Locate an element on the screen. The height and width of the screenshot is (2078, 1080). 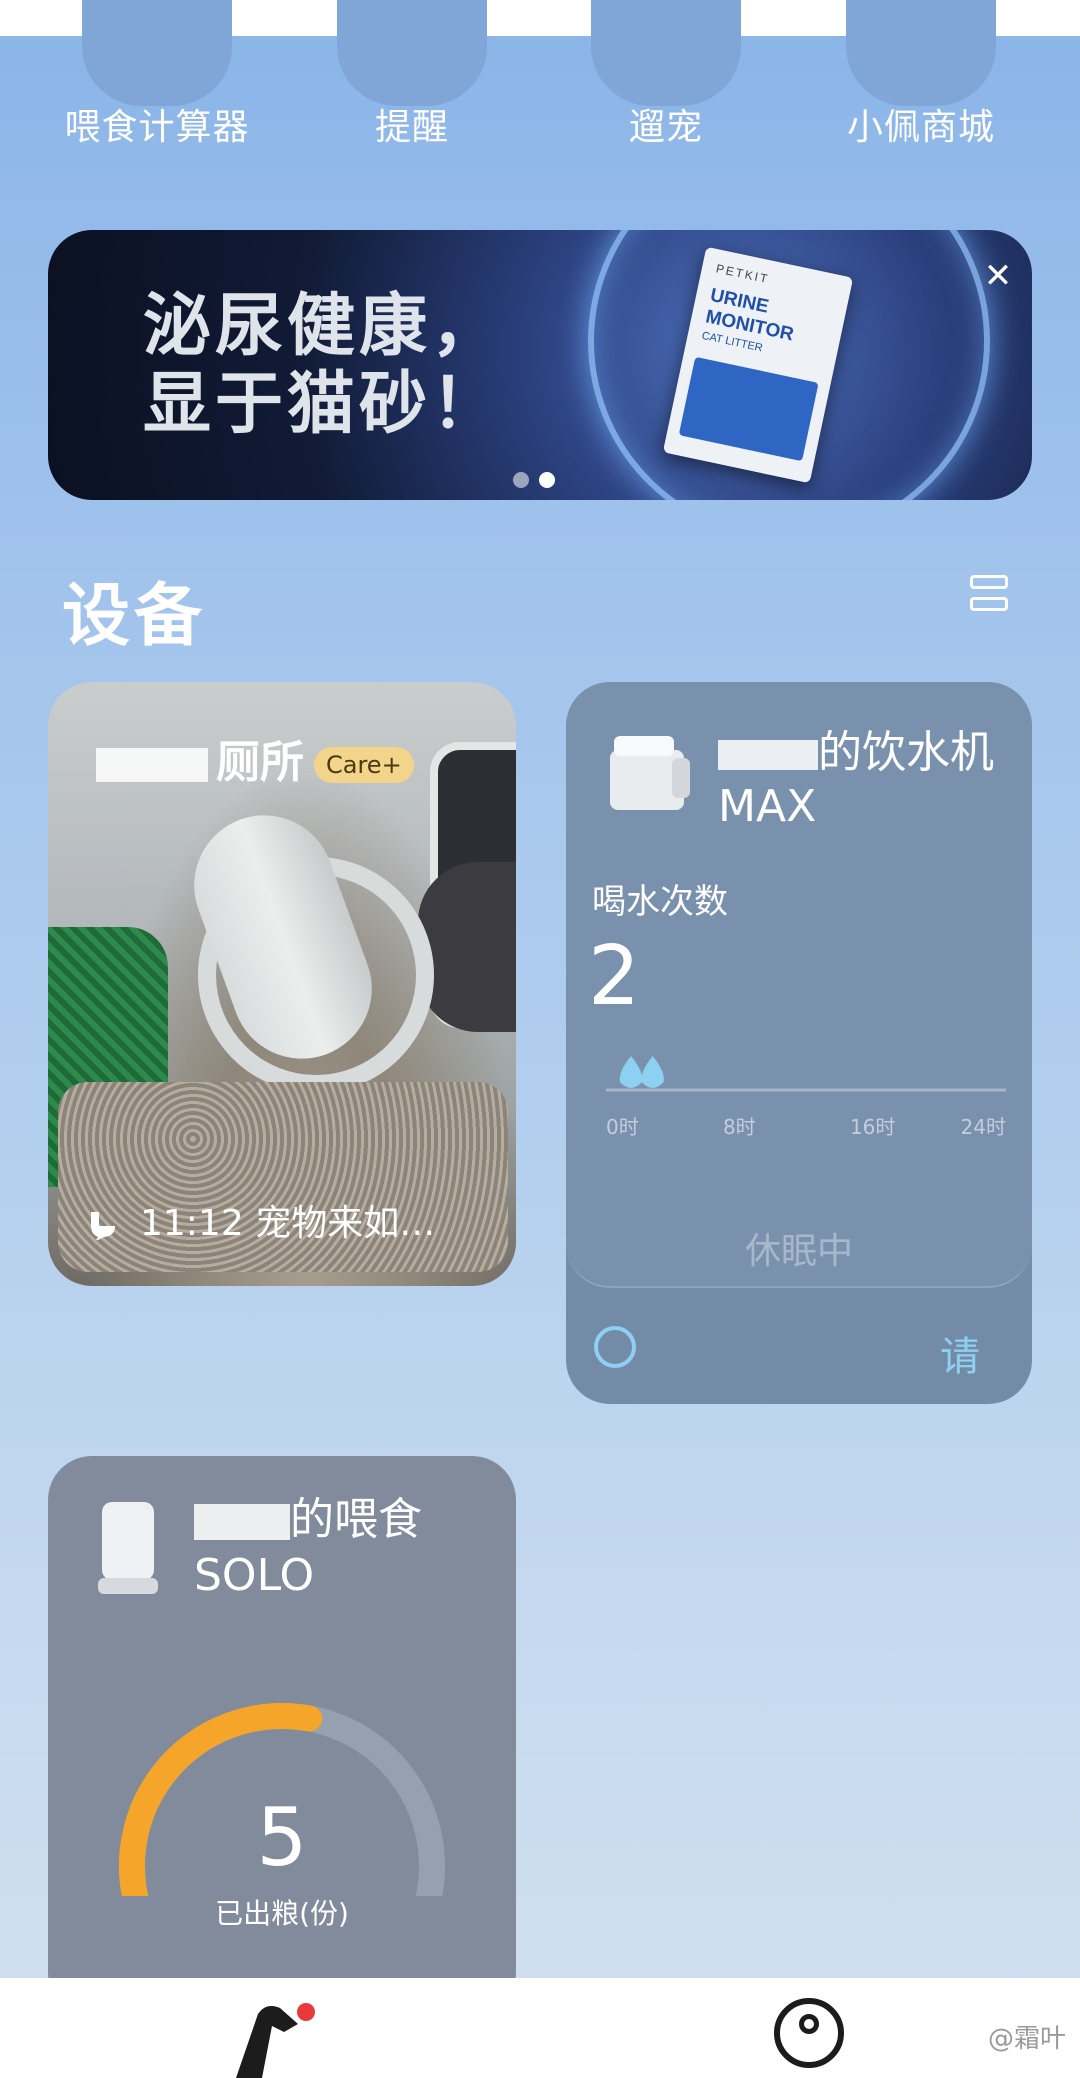
shortcut-walk-pet: 遛宠 is located at coordinates (666, 74).